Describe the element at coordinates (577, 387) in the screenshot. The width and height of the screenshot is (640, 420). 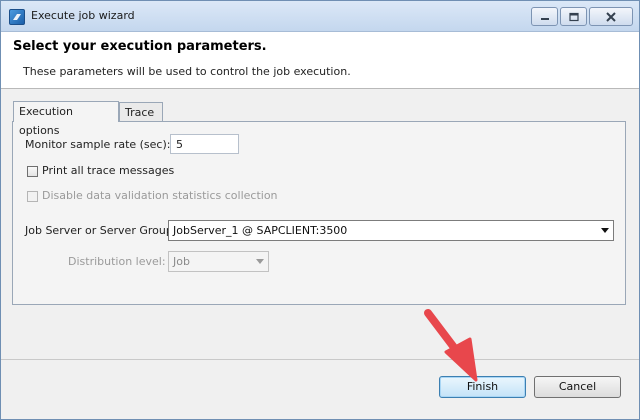
I see `cancel-button: Cancel` at that location.